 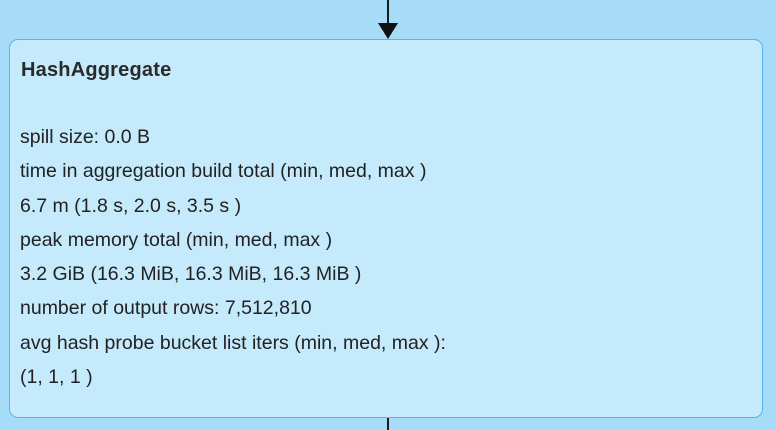 What do you see at coordinates (56, 377) in the screenshot?
I see `metric-hash-probe-iters-value: (1, 1, 1 )` at bounding box center [56, 377].